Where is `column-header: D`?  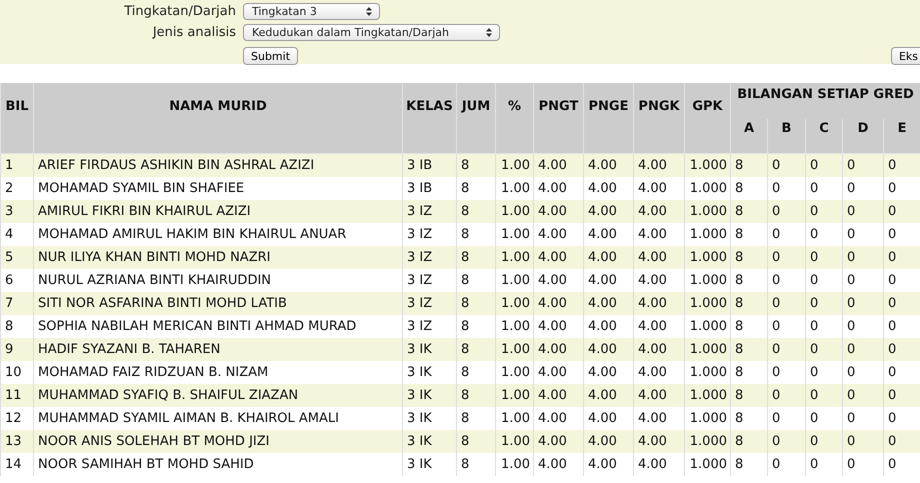 column-header: D is located at coordinates (863, 136).